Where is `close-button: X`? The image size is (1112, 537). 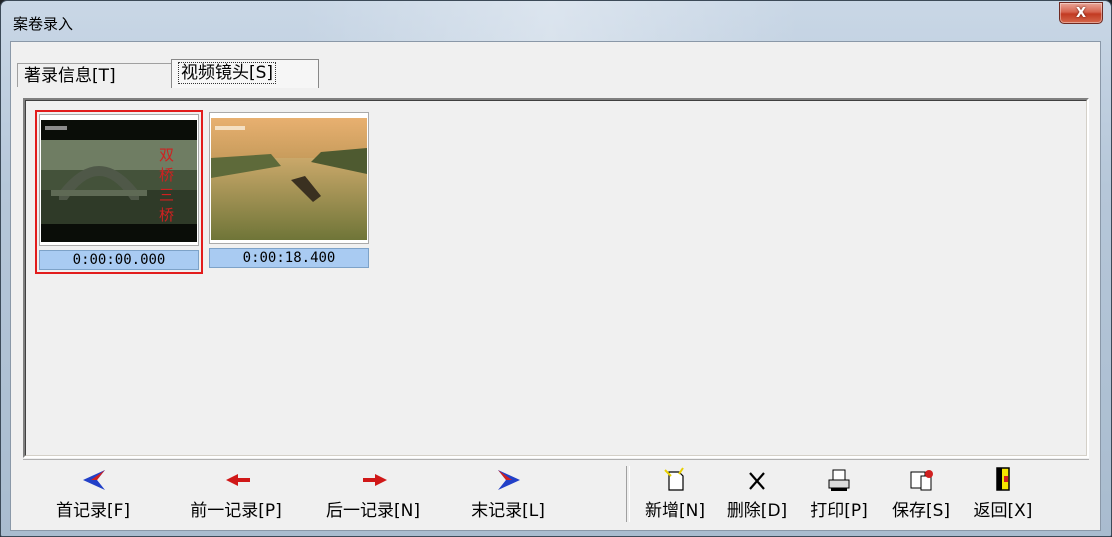
close-button: X is located at coordinates (1081, 13).